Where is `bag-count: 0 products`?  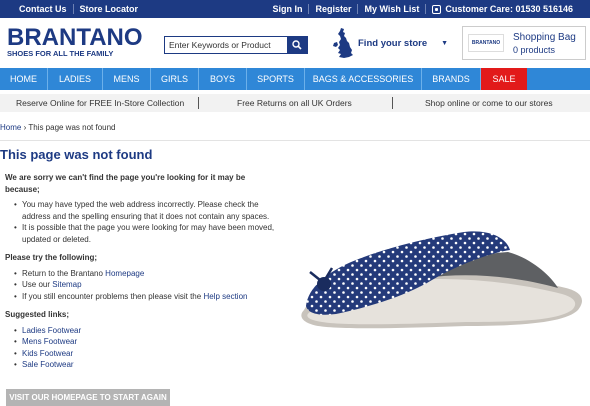
bag-count: 0 products is located at coordinates (534, 50).